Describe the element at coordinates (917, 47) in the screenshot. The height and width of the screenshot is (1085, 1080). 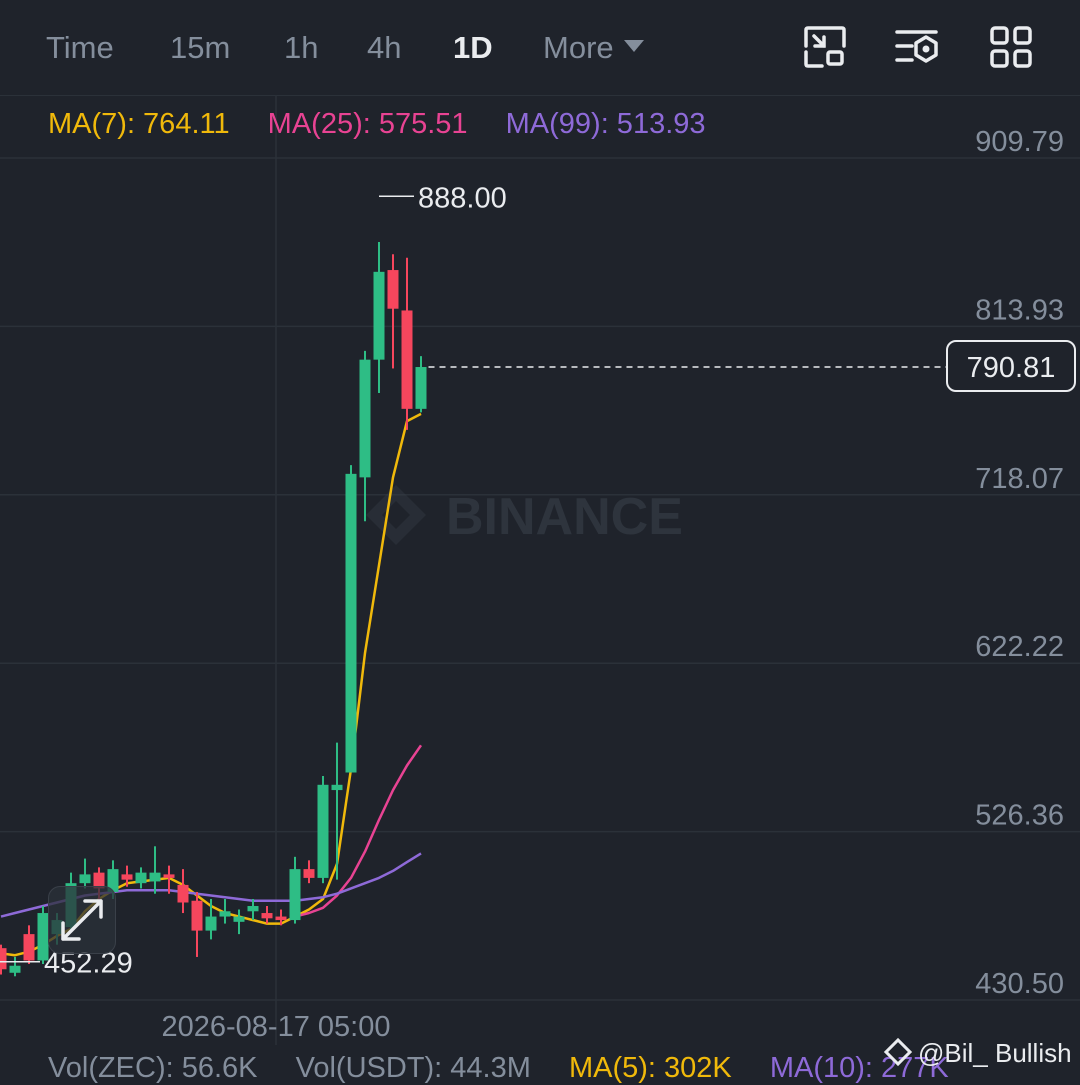
I see `indicator-settings-icon` at that location.